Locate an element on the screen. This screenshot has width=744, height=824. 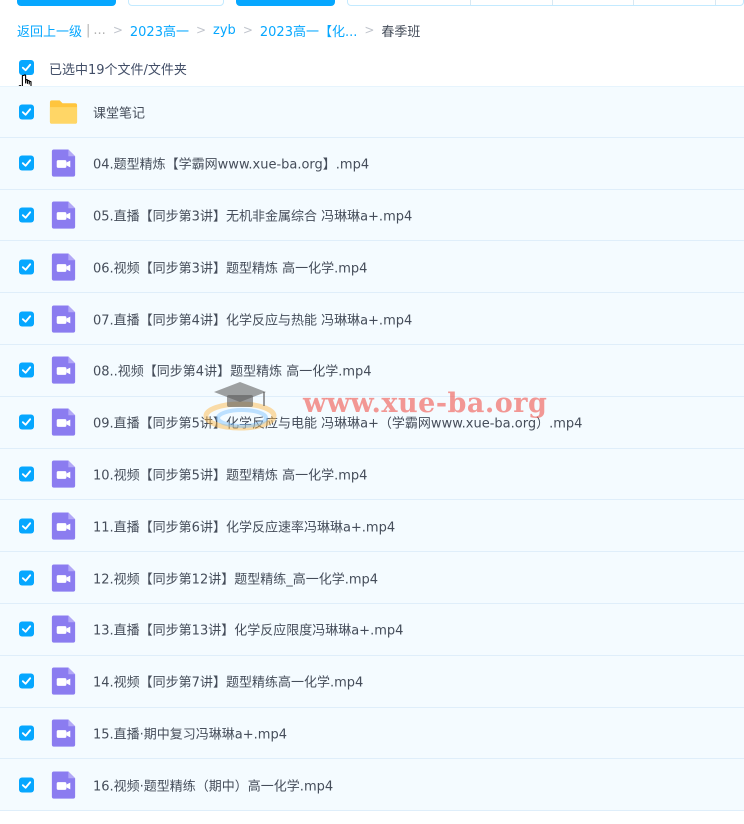
file-row: 15.直播·期中复习冯琳琳a+.mp4 is located at coordinates (372, 733).